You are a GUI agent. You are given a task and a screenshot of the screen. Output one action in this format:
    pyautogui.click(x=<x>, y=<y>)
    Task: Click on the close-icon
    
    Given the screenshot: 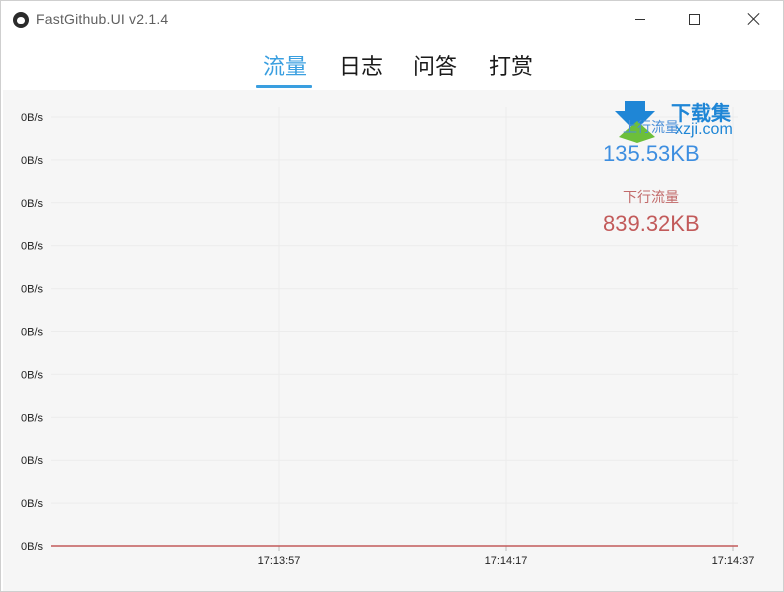 What is the action you would take?
    pyautogui.click(x=754, y=19)
    